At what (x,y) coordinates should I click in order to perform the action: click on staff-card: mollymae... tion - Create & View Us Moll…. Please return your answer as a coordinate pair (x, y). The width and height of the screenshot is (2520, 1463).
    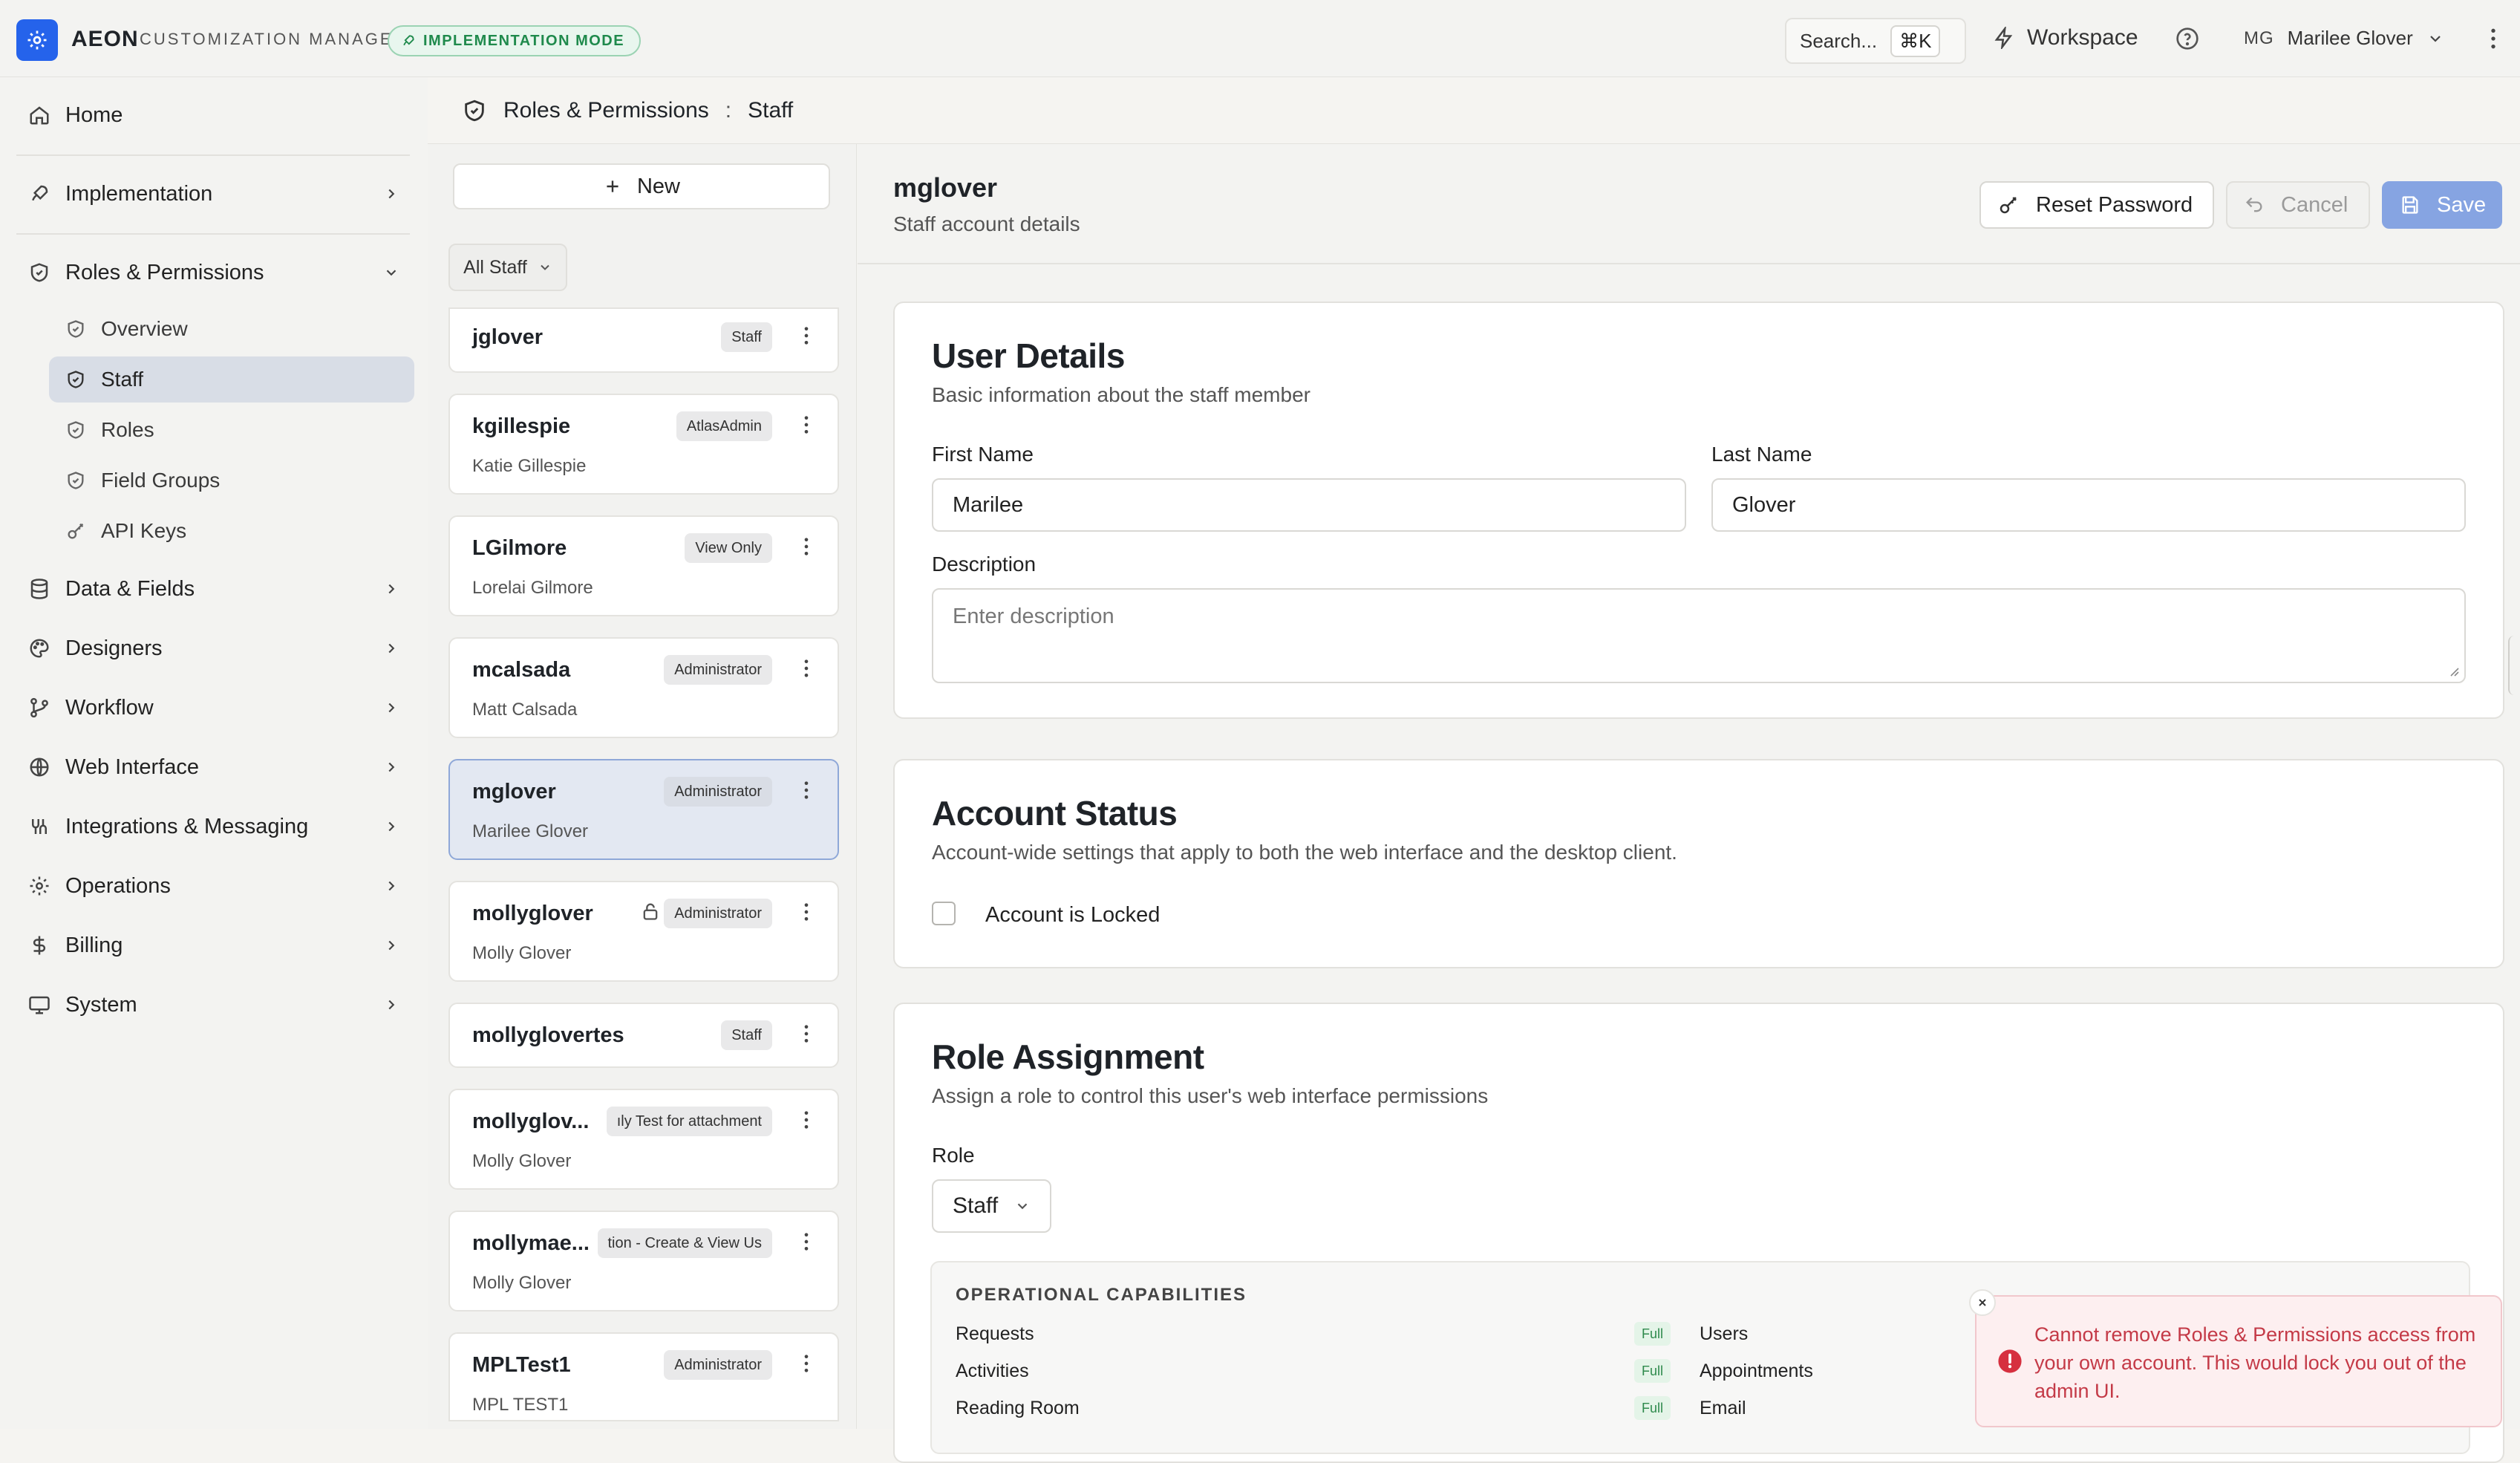
    Looking at the image, I should click on (643, 1261).